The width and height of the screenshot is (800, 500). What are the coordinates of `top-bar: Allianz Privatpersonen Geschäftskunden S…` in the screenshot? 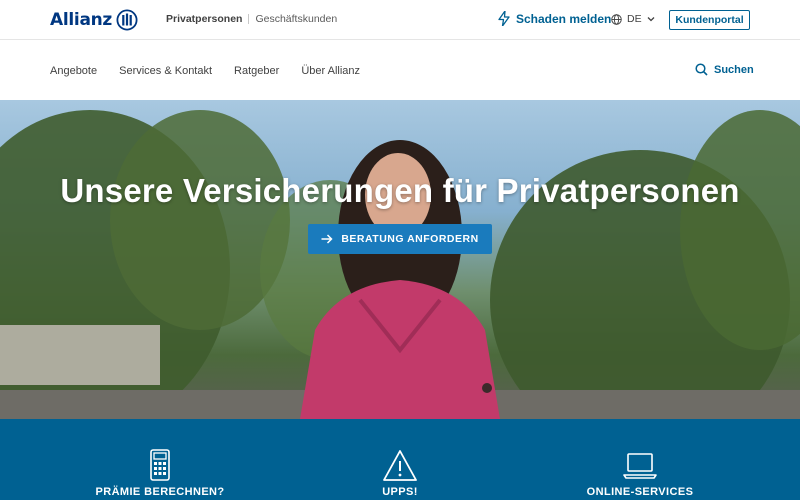 It's located at (400, 20).